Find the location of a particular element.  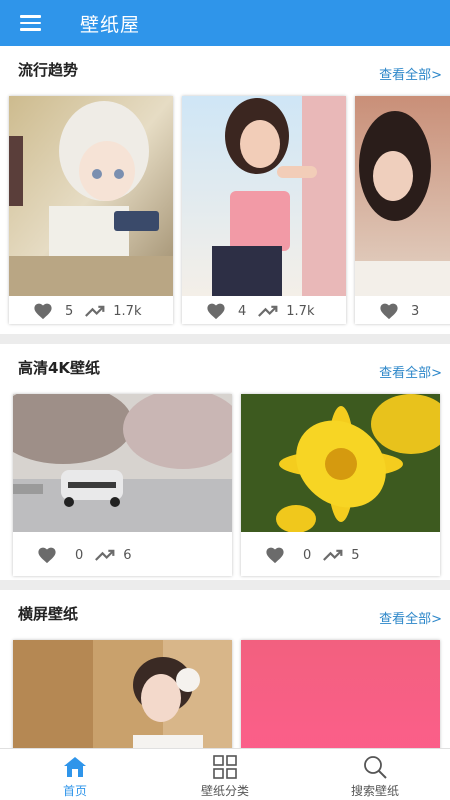

card-stats: 4 1.7k is located at coordinates (264, 310).